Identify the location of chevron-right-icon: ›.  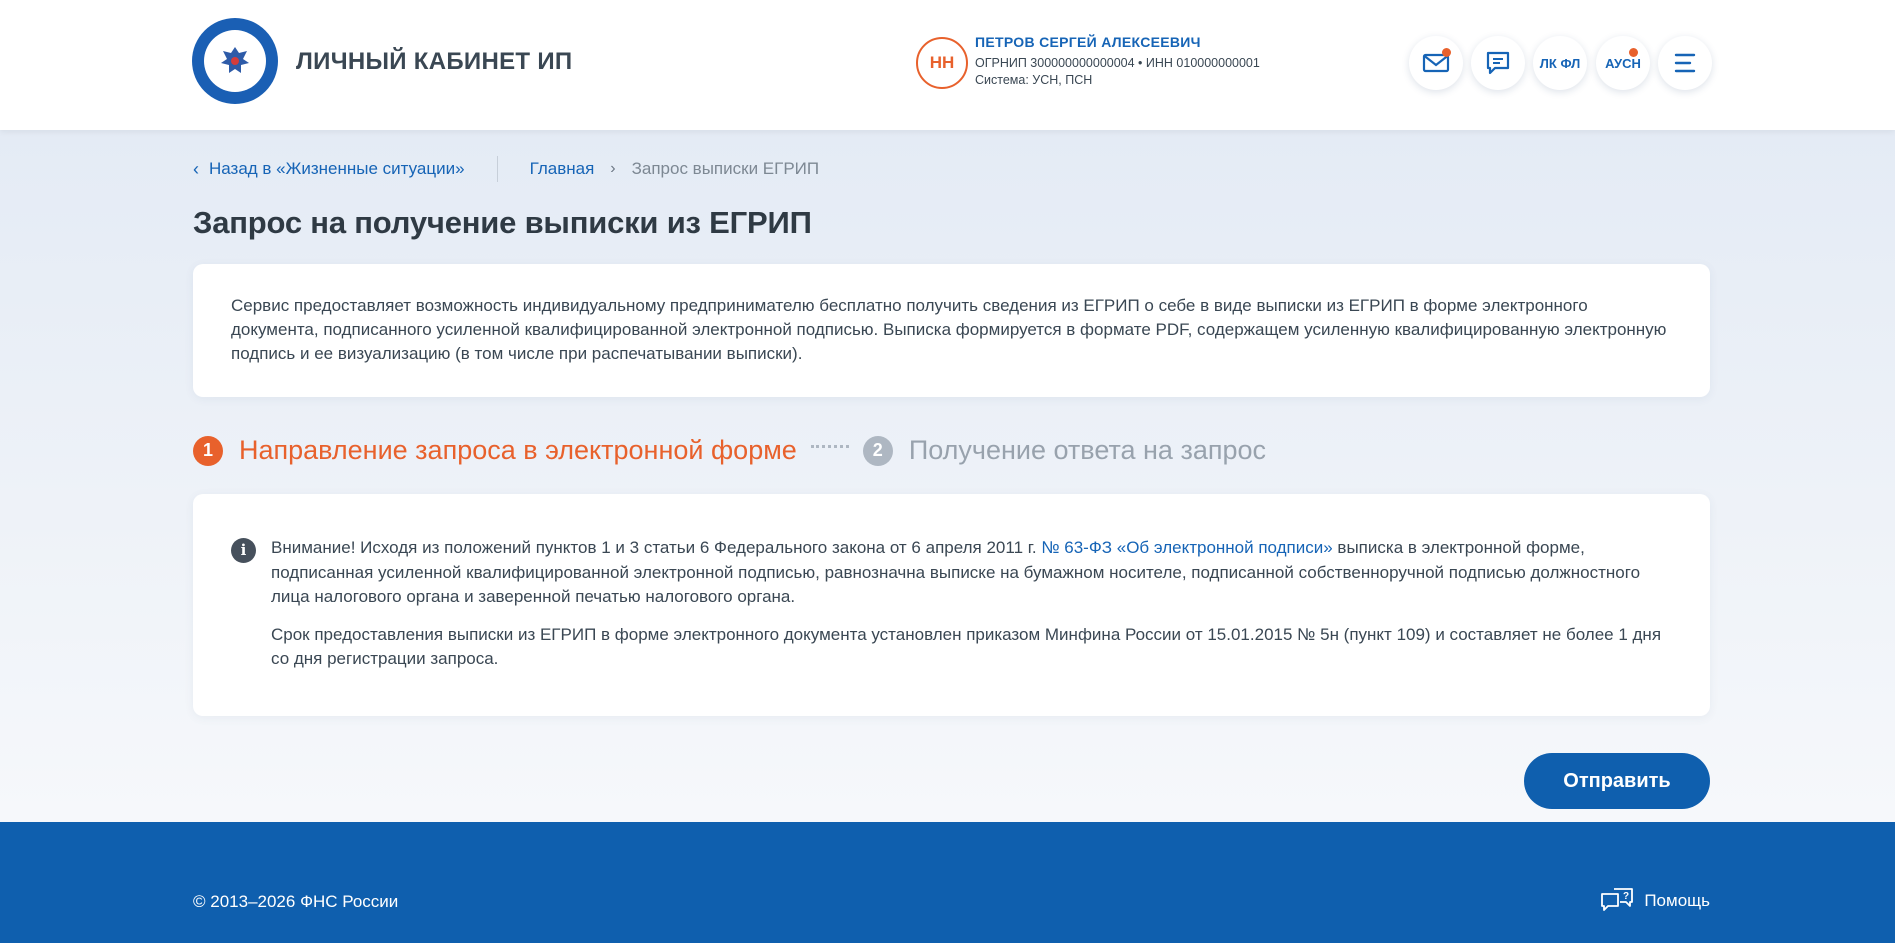
(613, 168).